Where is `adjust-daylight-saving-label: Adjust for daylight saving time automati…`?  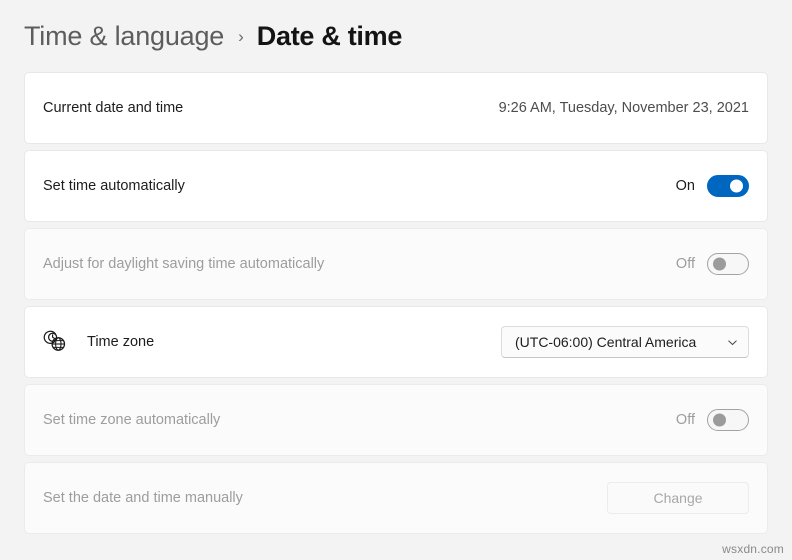 adjust-daylight-saving-label: Adjust for daylight saving time automati… is located at coordinates (184, 264).